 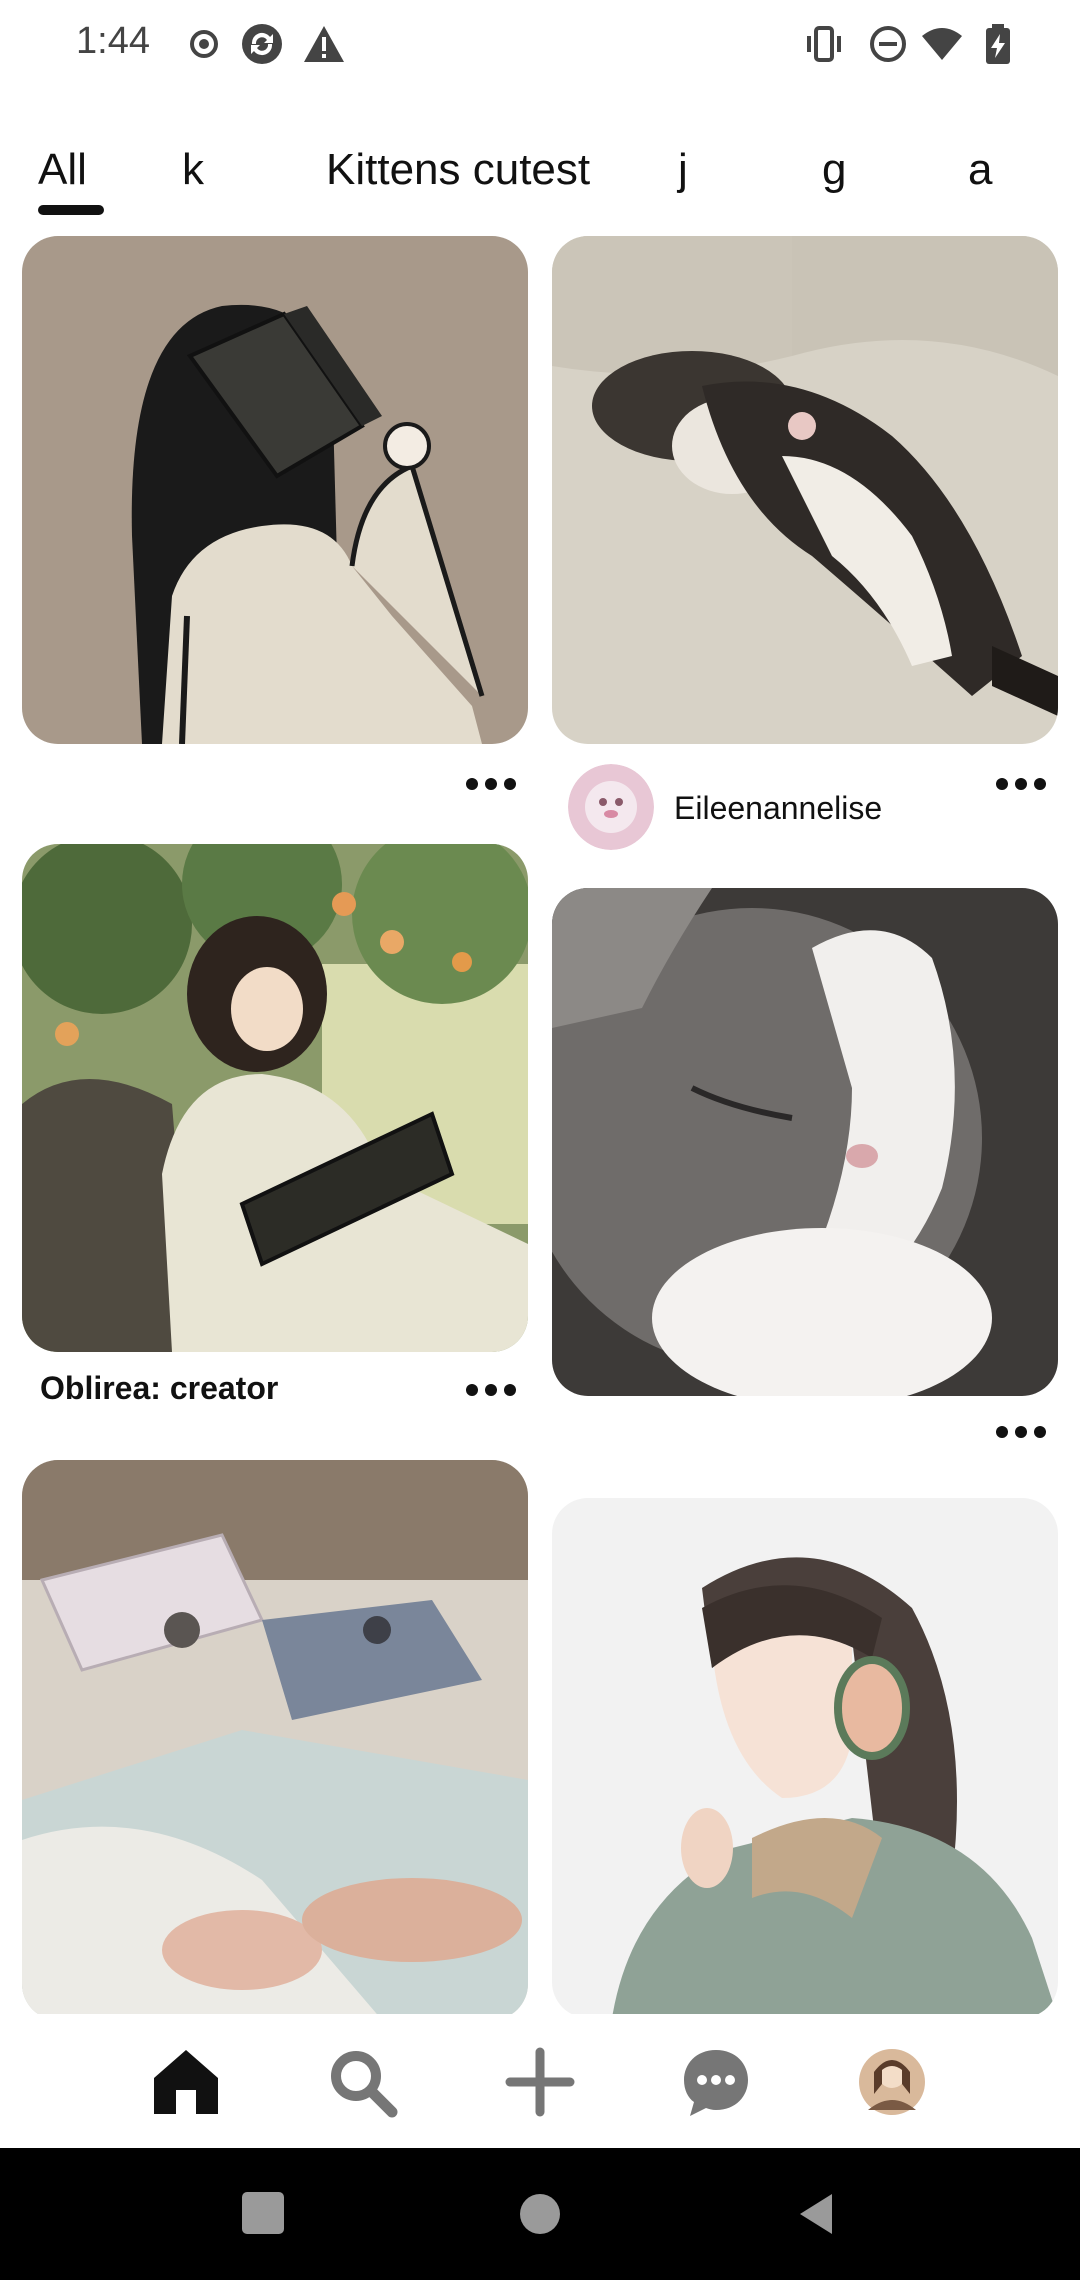 What do you see at coordinates (113, 41) in the screenshot?
I see `status-time: 1:44` at bounding box center [113, 41].